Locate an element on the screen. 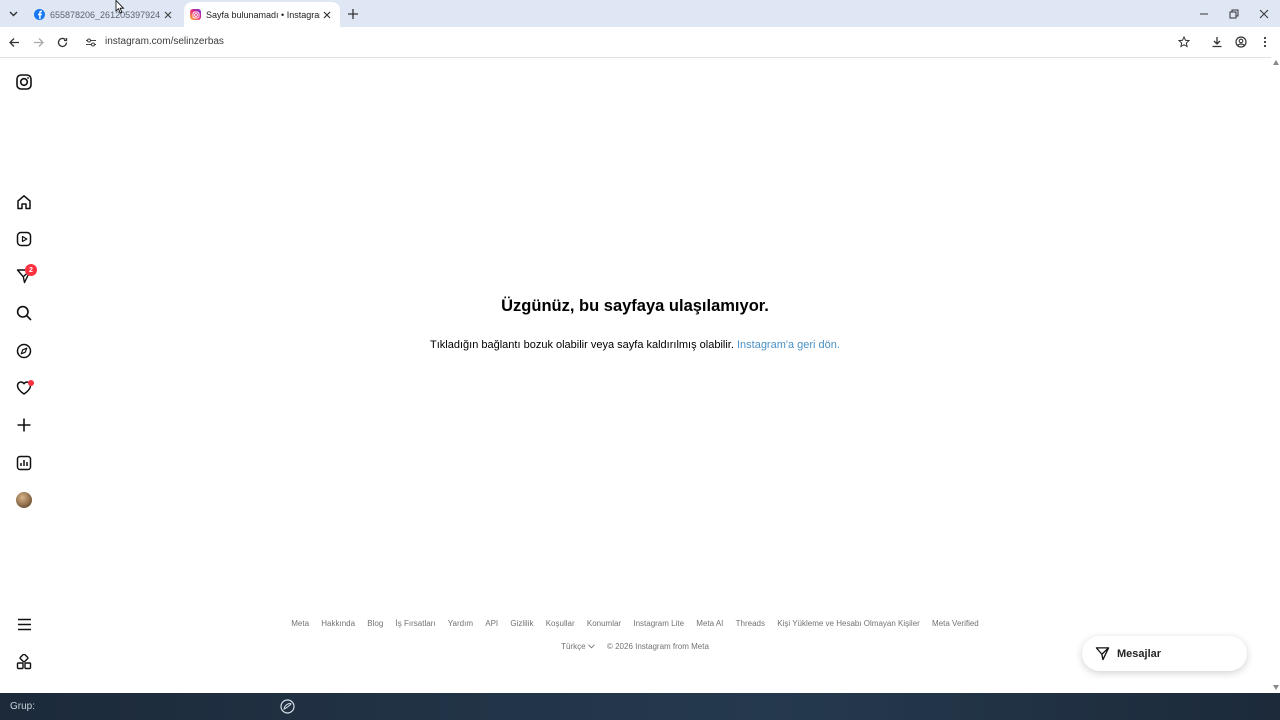  facebook-icon is located at coordinates (39, 14).